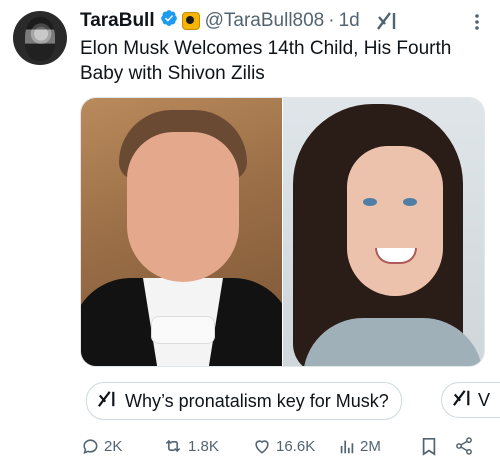  I want to click on handle: @TaraBull808, so click(265, 21).